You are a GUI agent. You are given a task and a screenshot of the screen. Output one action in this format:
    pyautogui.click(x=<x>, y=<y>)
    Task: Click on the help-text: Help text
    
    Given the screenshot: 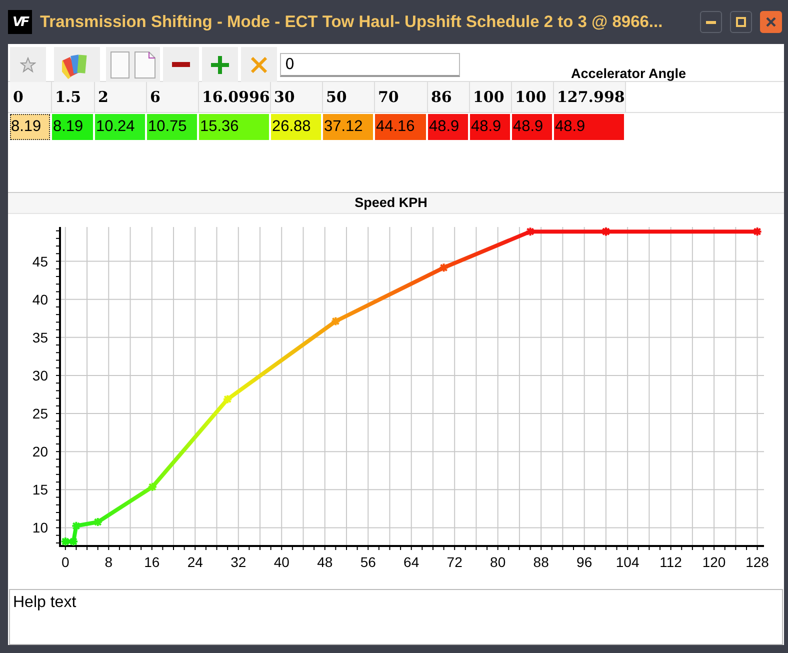 What is the action you would take?
    pyautogui.click(x=45, y=603)
    